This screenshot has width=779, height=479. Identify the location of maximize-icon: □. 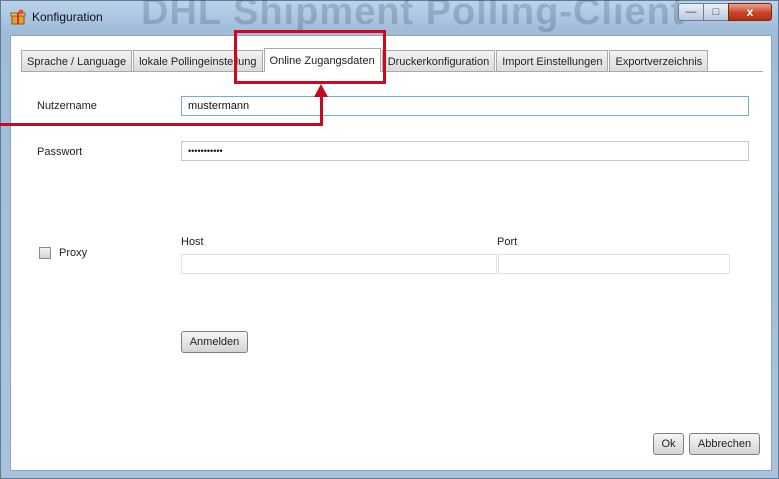
(716, 12).